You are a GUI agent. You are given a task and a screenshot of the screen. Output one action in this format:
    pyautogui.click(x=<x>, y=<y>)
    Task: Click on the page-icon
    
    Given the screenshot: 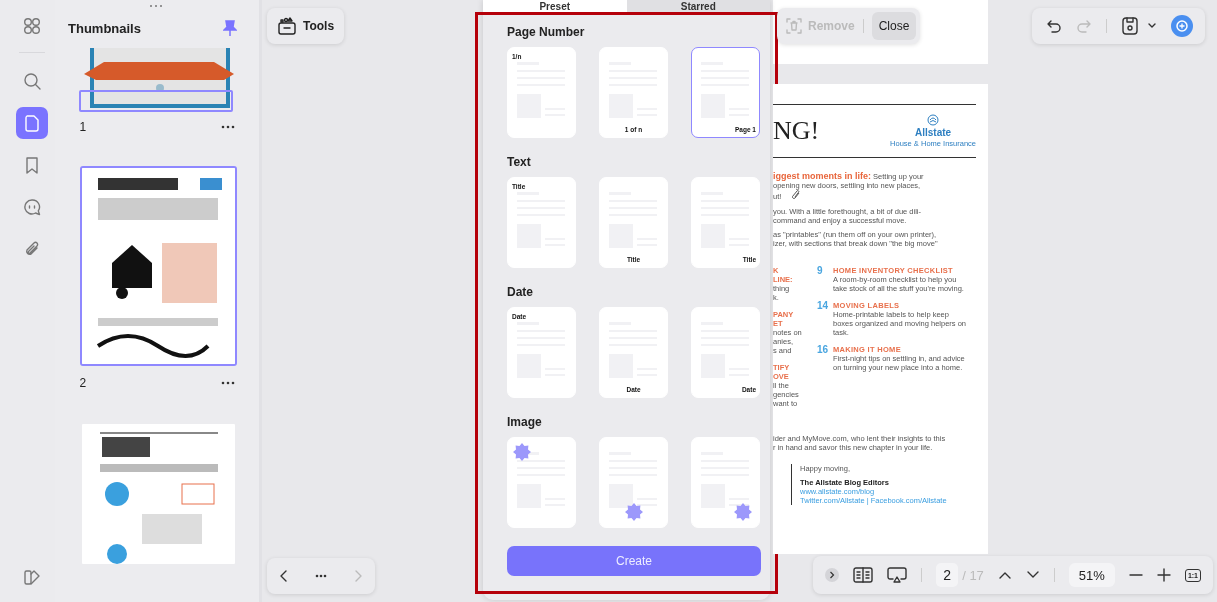 What is the action you would take?
    pyautogui.click(x=31, y=123)
    